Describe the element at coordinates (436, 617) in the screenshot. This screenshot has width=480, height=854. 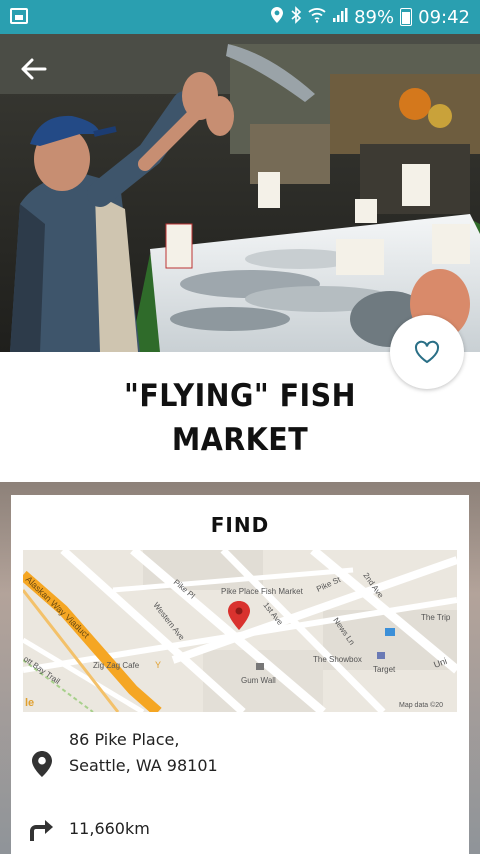
I see `map-label-the-trip: The Trip` at that location.